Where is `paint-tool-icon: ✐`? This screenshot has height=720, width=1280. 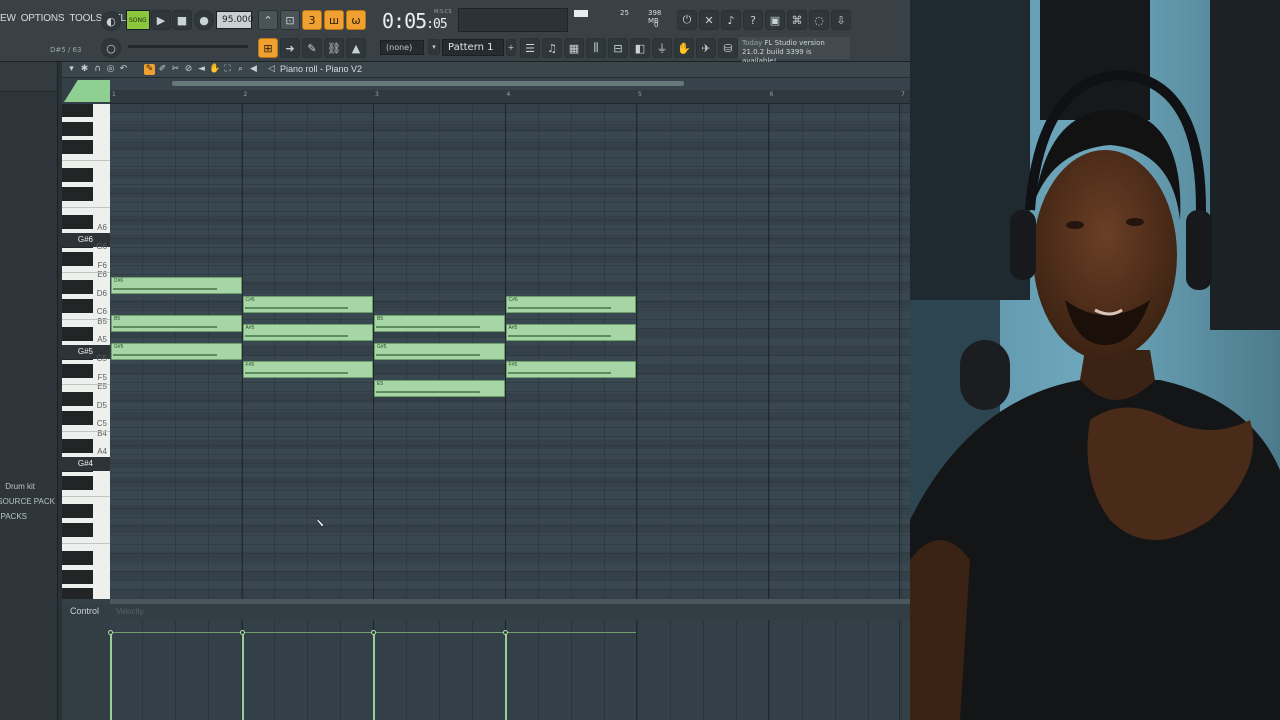
paint-tool-icon: ✐ is located at coordinates (162, 69).